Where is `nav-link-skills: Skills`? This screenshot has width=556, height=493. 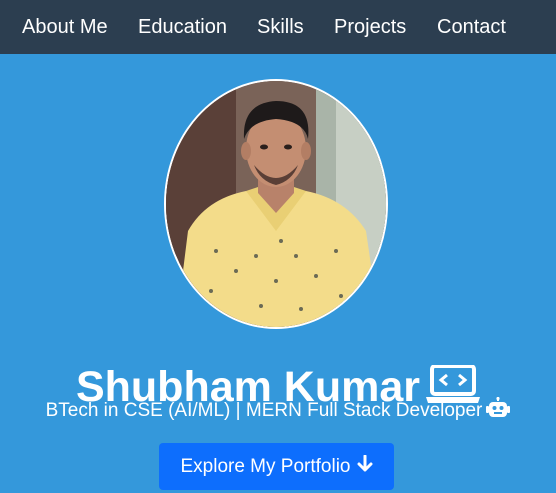
nav-link-skills: Skills is located at coordinates (280, 27).